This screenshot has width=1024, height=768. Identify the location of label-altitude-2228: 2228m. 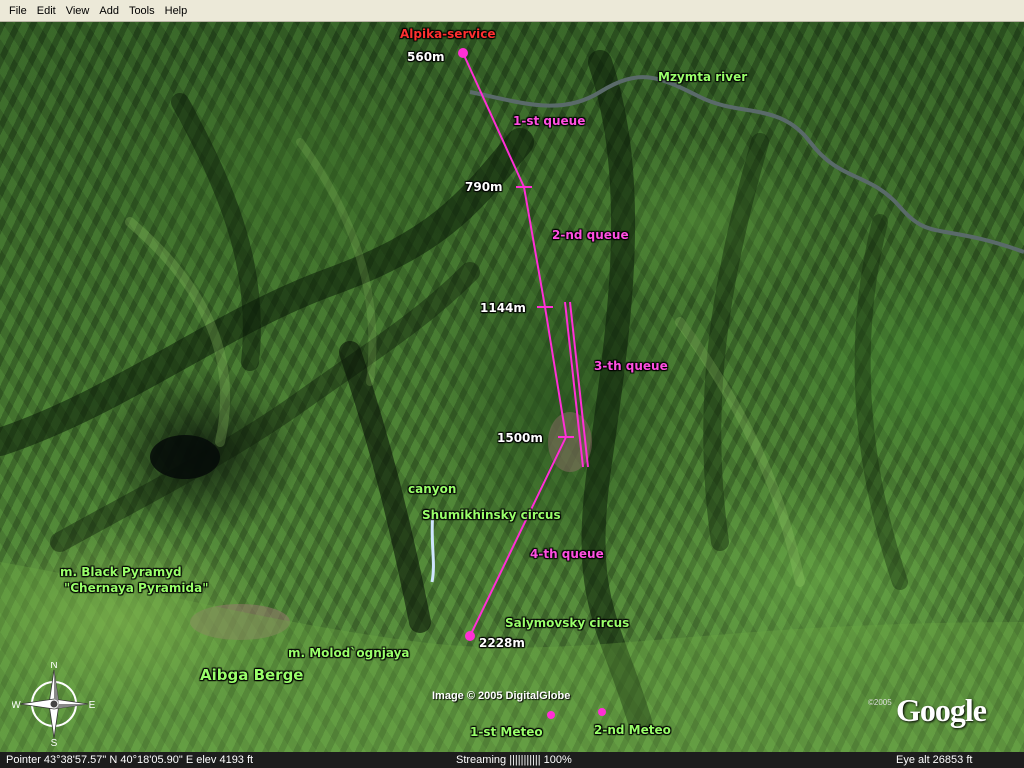
(502, 643).